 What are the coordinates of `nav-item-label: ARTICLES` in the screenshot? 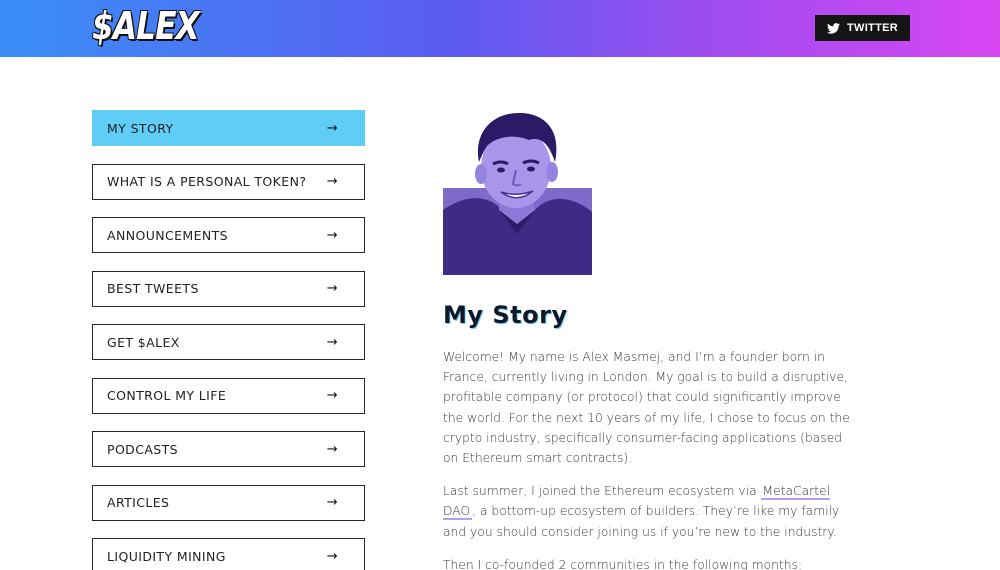 It's located at (138, 502).